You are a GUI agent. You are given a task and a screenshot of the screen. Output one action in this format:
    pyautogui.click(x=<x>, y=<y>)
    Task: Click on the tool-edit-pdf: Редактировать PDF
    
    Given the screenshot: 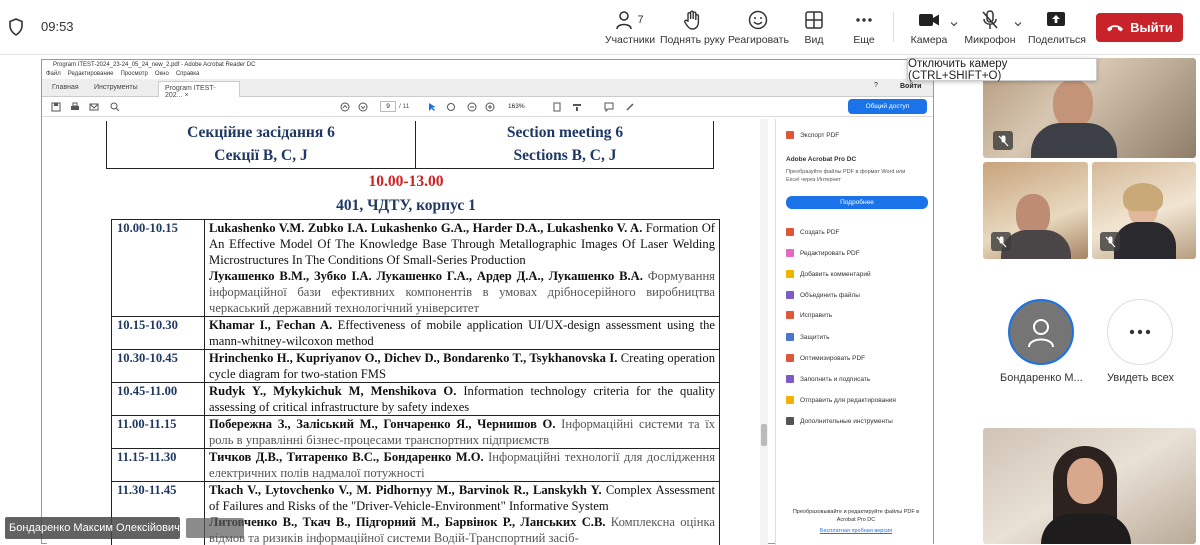 What is the action you would take?
    pyautogui.click(x=823, y=253)
    